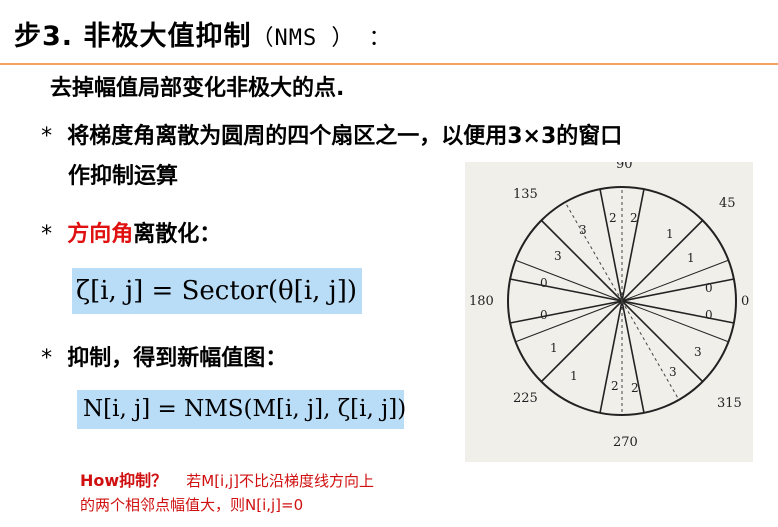 The image size is (778, 527). What do you see at coordinates (745, 301) in the screenshot?
I see `angle-label-0: 0` at bounding box center [745, 301].